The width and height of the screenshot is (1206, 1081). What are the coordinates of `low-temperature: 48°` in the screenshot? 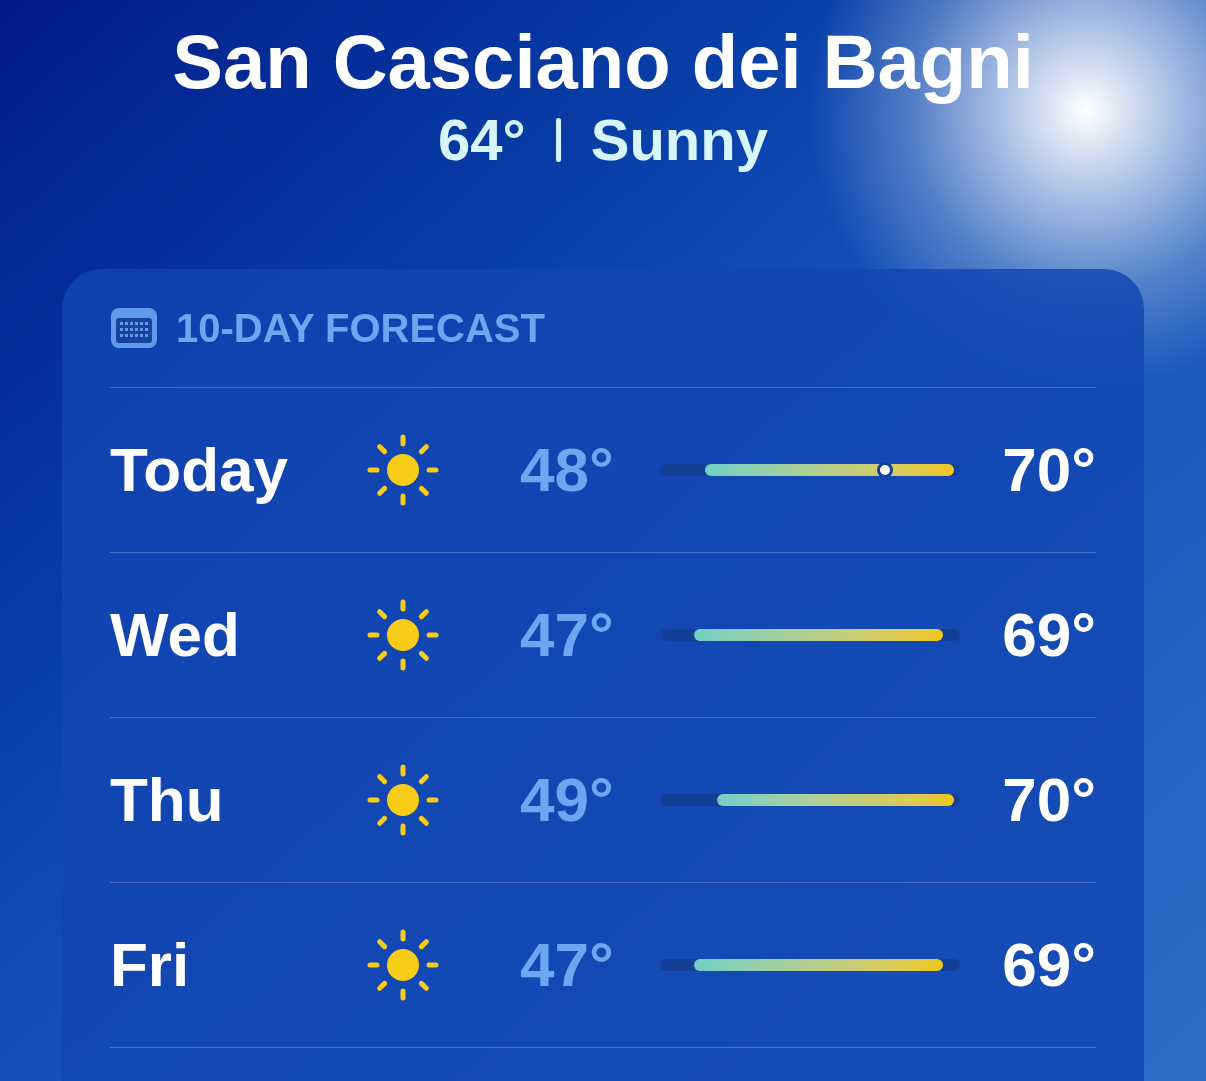 It's located at (567, 470).